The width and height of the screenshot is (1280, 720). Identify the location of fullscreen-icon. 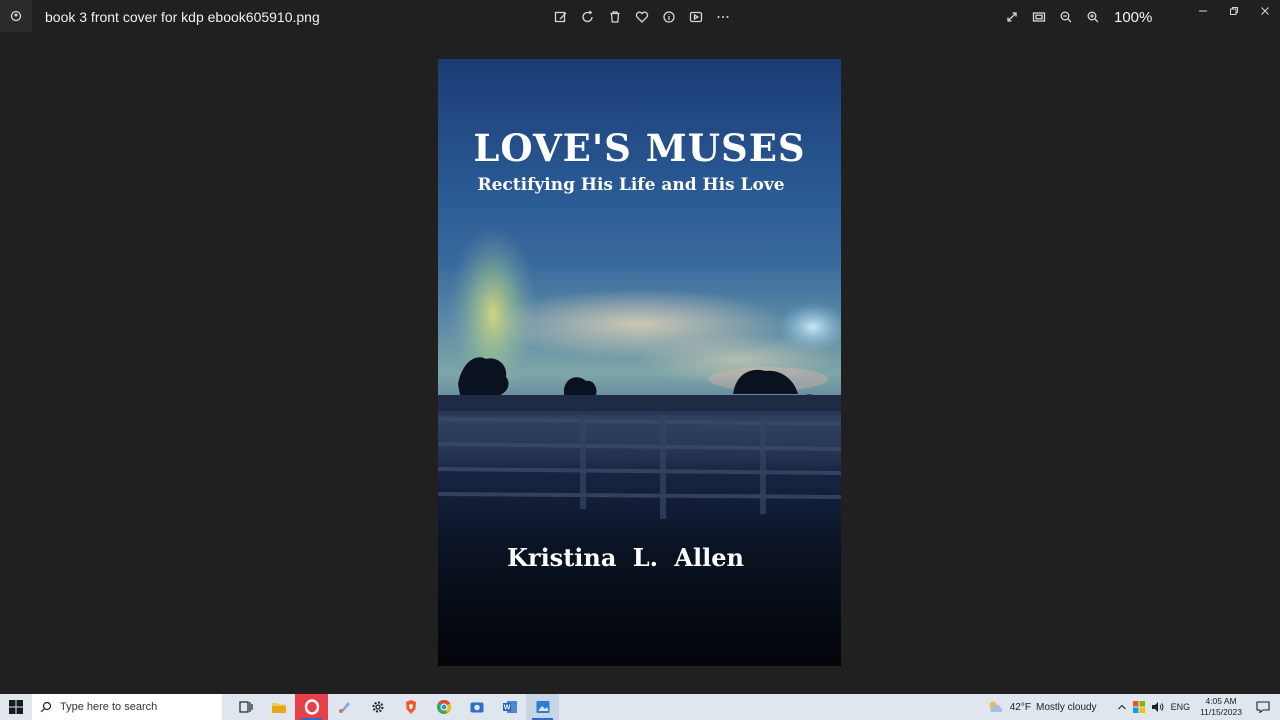
(1011, 17).